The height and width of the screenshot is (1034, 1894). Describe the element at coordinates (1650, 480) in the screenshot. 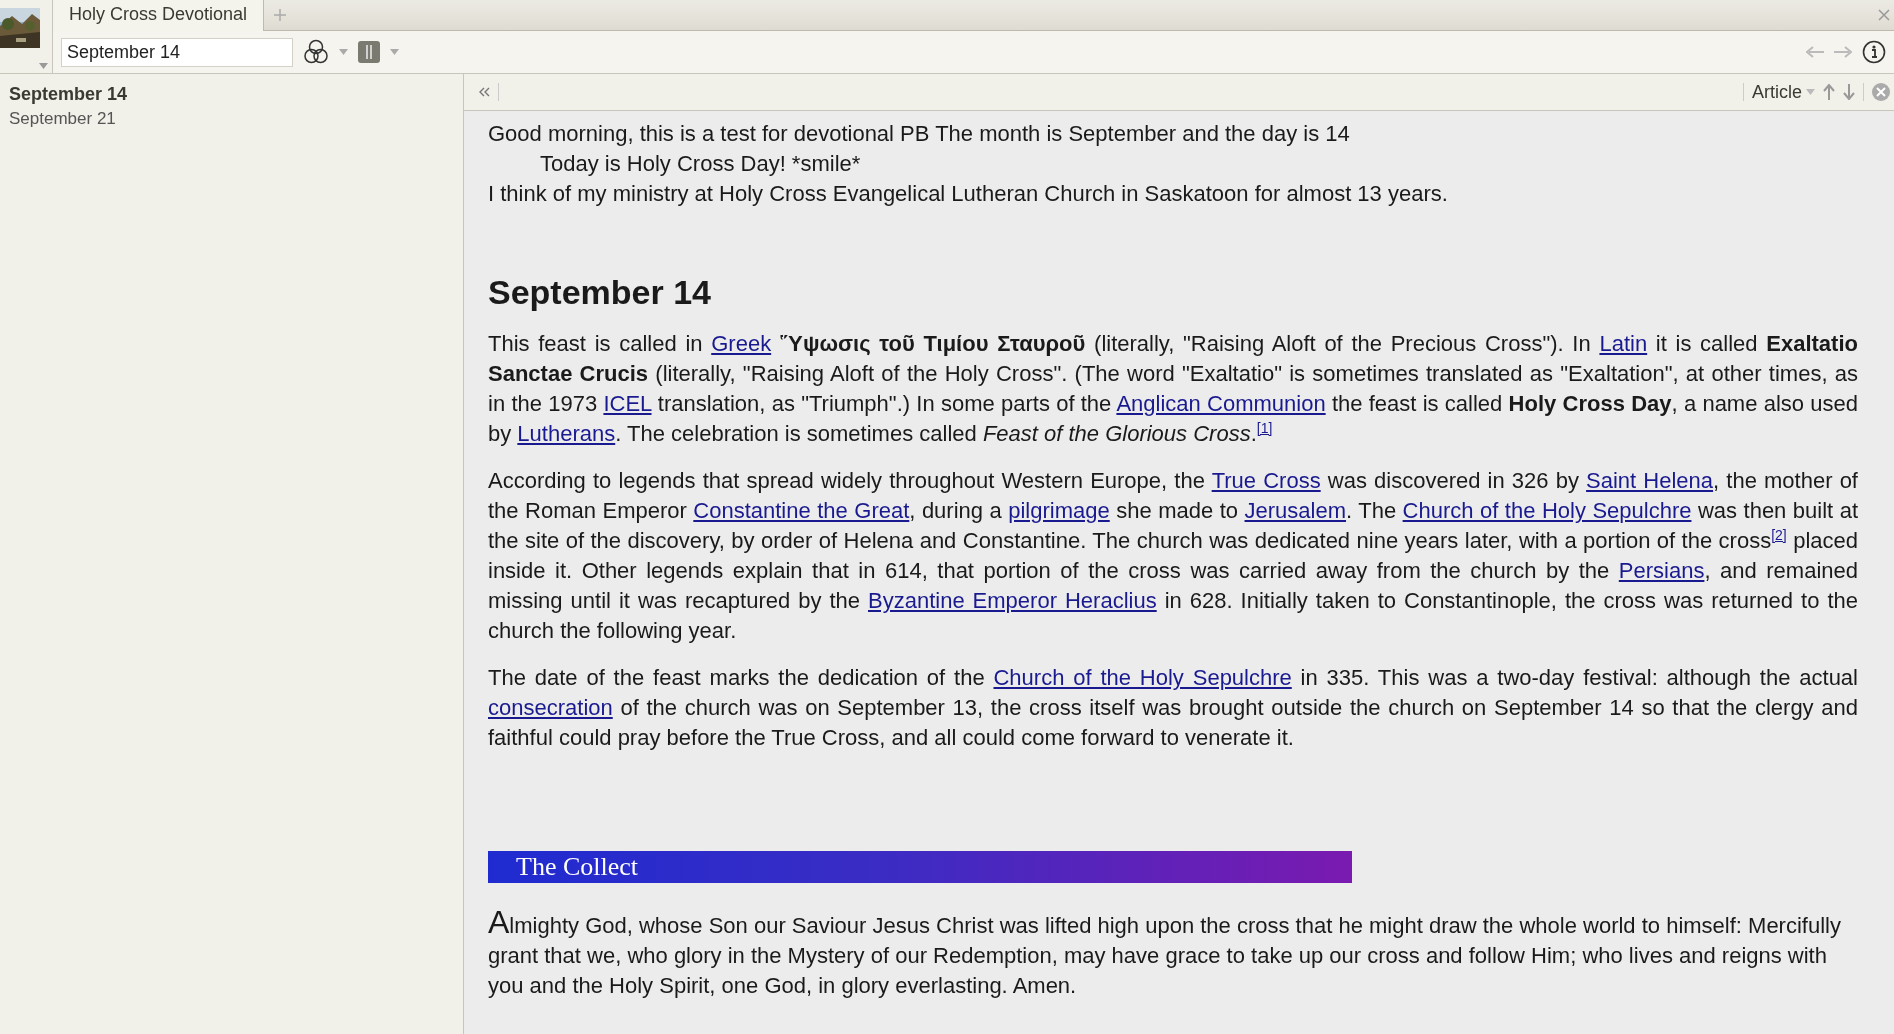

I see `link: Saint Helena` at that location.